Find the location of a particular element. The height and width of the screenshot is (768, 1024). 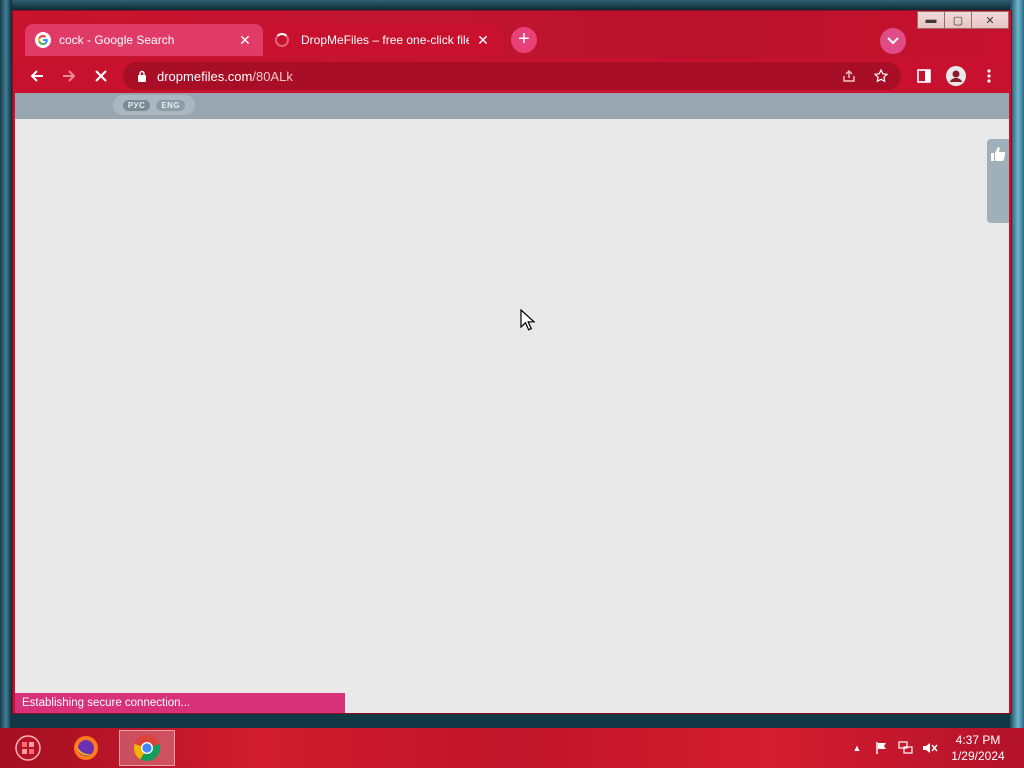

taskbar: ▲ 4:37 PM 1/29/2024 is located at coordinates (512, 748).